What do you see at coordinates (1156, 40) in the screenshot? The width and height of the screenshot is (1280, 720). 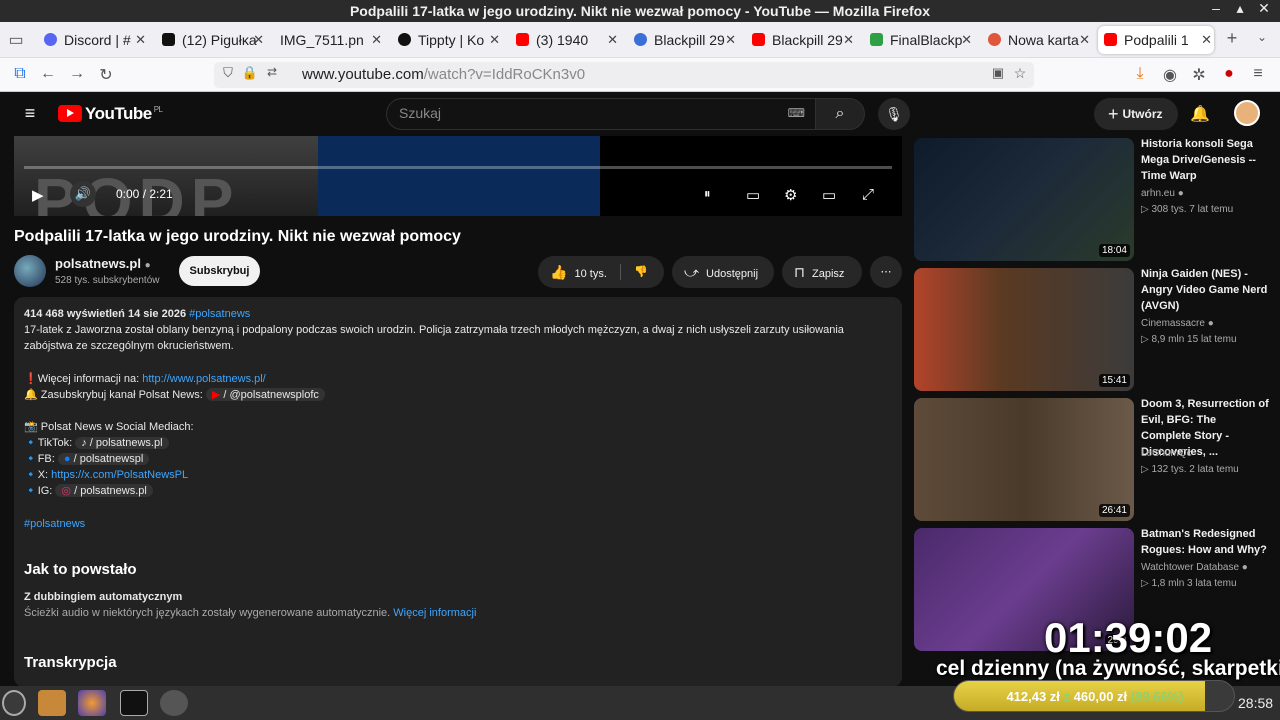 I see `tab-active-youtube: Podpalili 1 ✕` at bounding box center [1156, 40].